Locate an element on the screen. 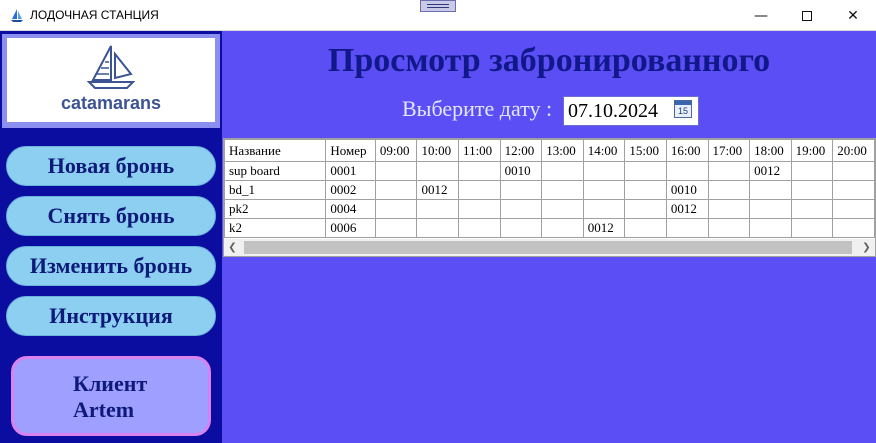 This screenshot has height=443, width=876. minimize-icon: — is located at coordinates (761, 15).